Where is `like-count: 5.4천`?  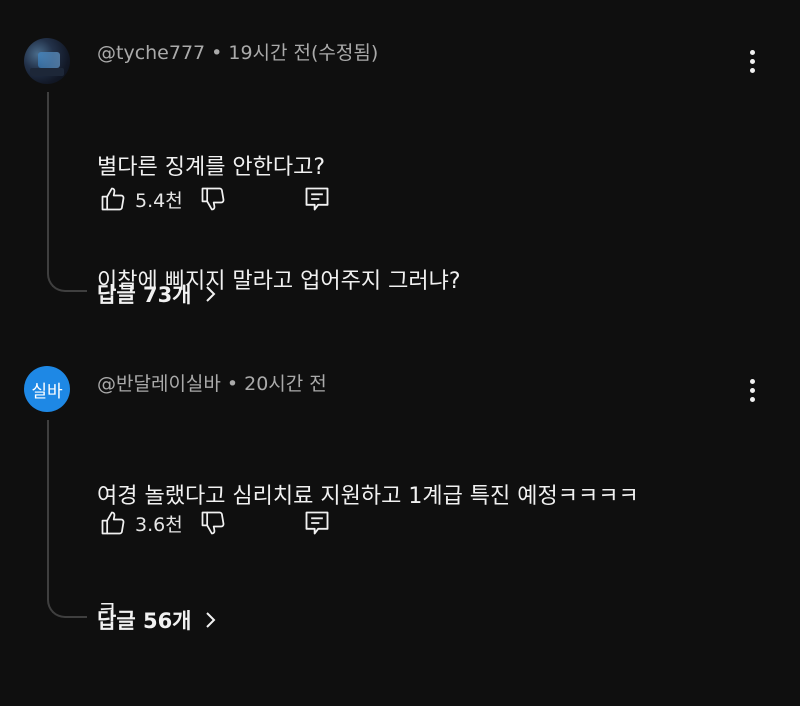 like-count: 5.4천 is located at coordinates (159, 200).